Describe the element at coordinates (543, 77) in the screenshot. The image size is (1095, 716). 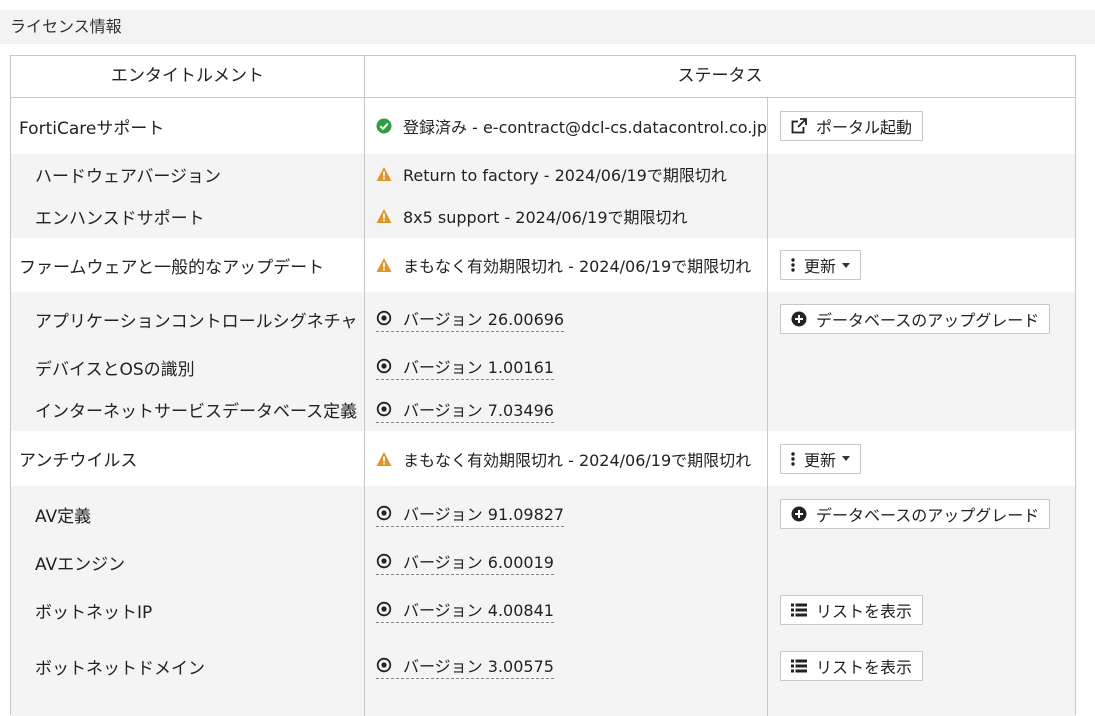
I see `table-header: エンタイトルメント ステータス` at that location.